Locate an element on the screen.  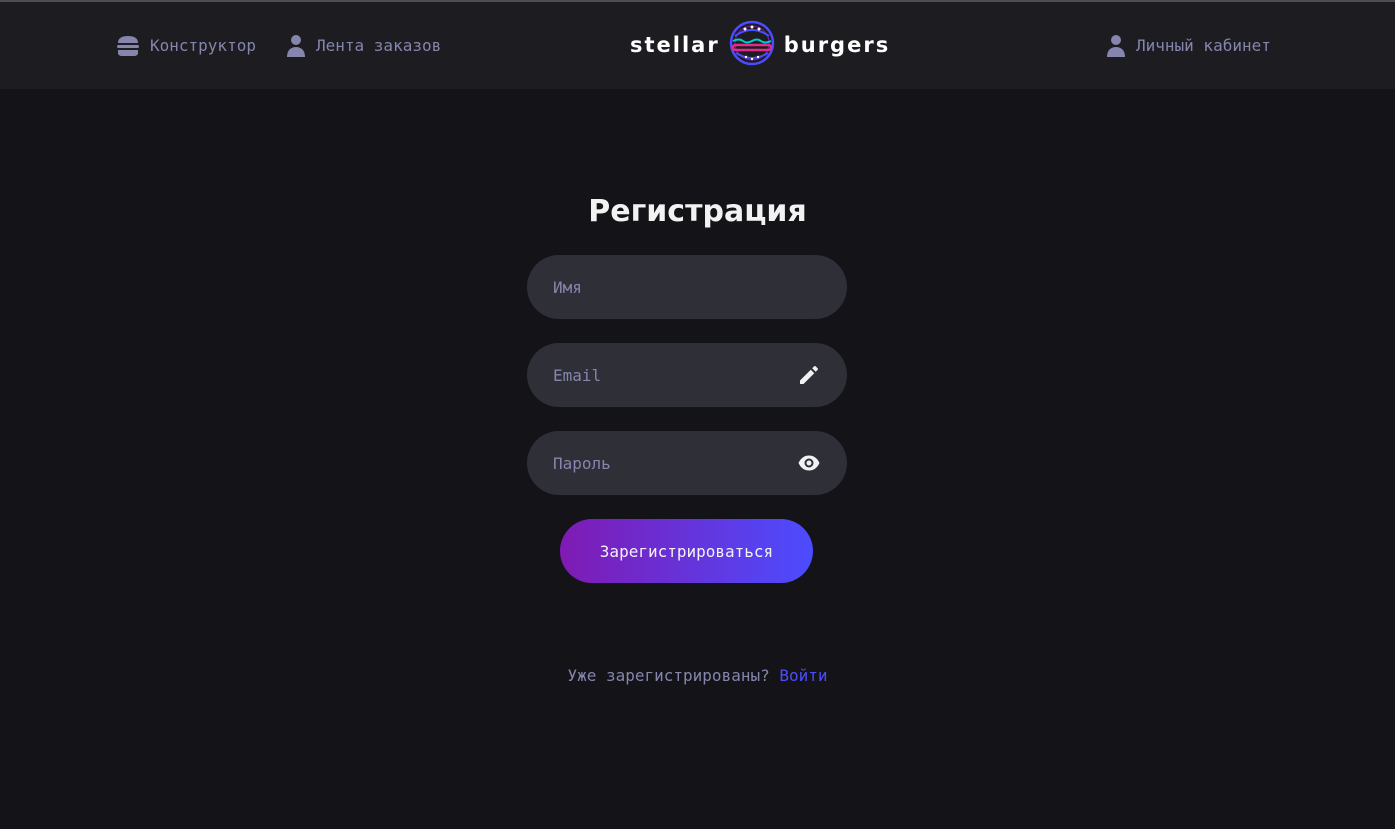
name-input is located at coordinates (687, 287).